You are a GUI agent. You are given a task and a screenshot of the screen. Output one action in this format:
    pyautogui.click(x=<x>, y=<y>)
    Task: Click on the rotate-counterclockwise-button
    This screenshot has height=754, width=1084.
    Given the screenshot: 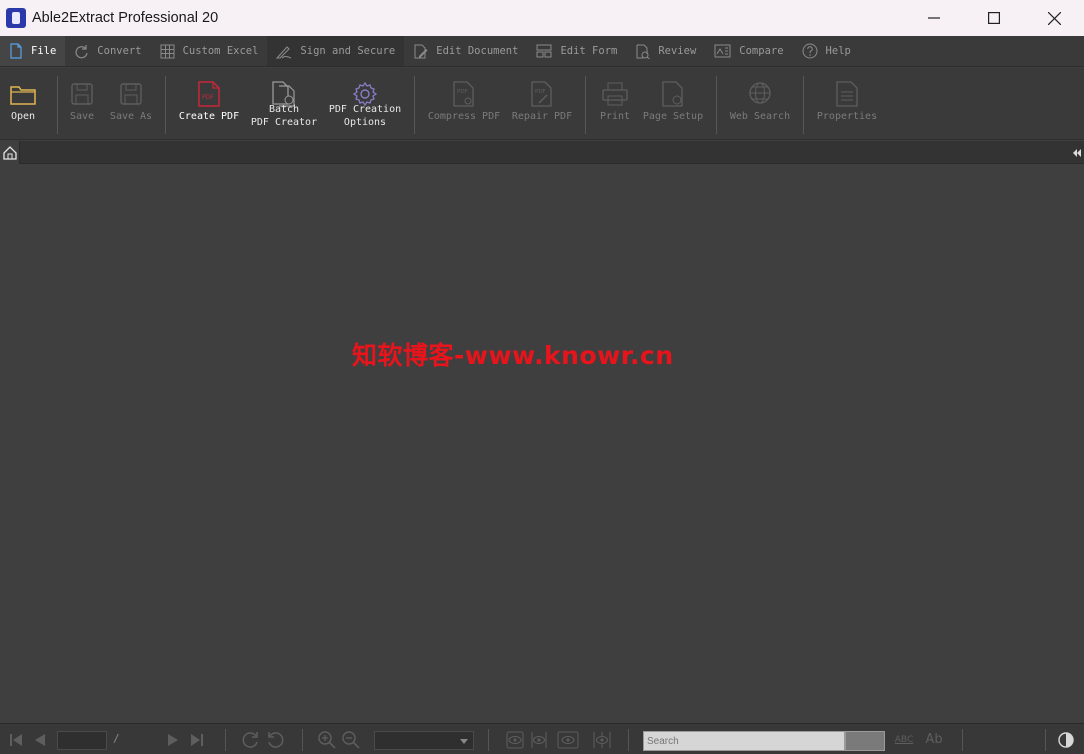 What is the action you would take?
    pyautogui.click(x=275, y=739)
    